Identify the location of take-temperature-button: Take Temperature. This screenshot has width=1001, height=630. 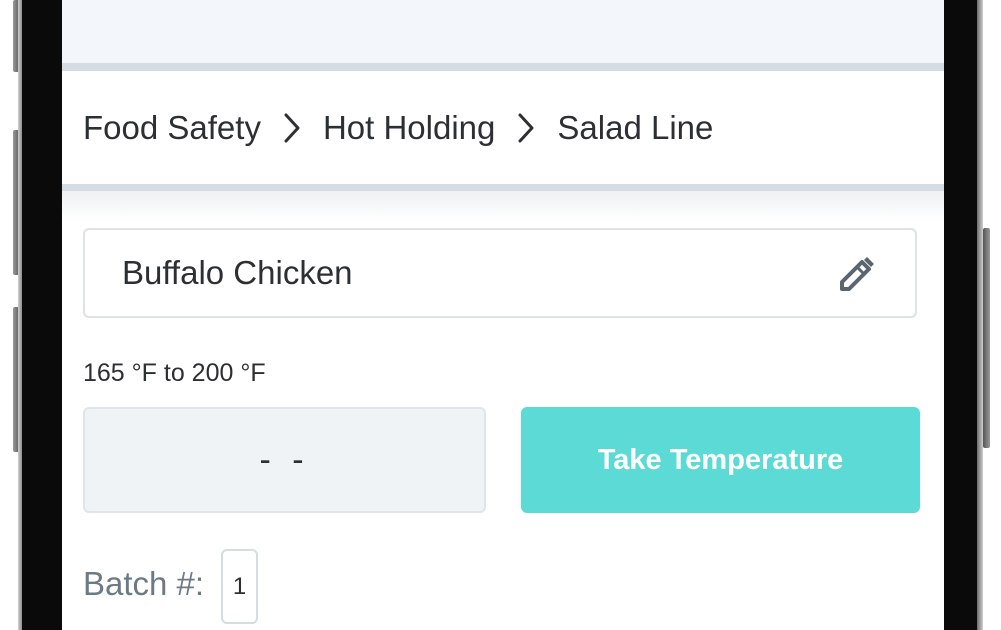
(720, 460).